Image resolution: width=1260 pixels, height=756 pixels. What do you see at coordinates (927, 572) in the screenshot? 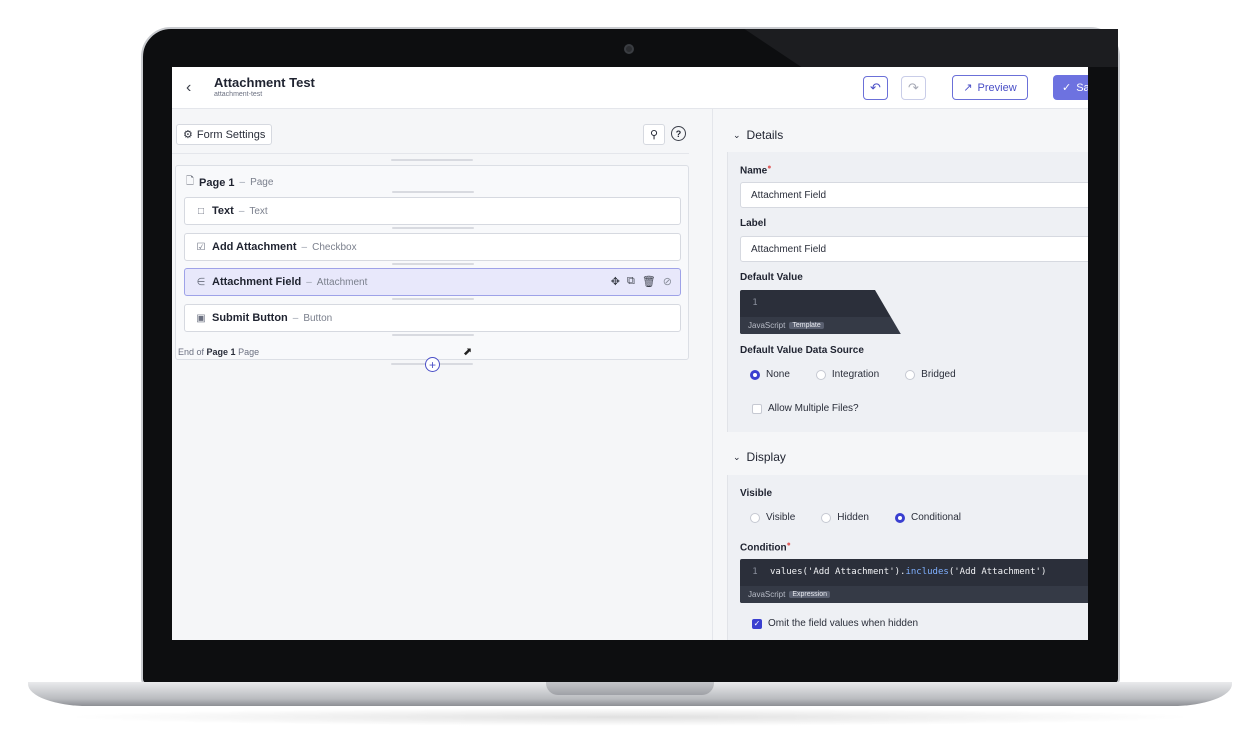
I see `code-function: includes` at bounding box center [927, 572].